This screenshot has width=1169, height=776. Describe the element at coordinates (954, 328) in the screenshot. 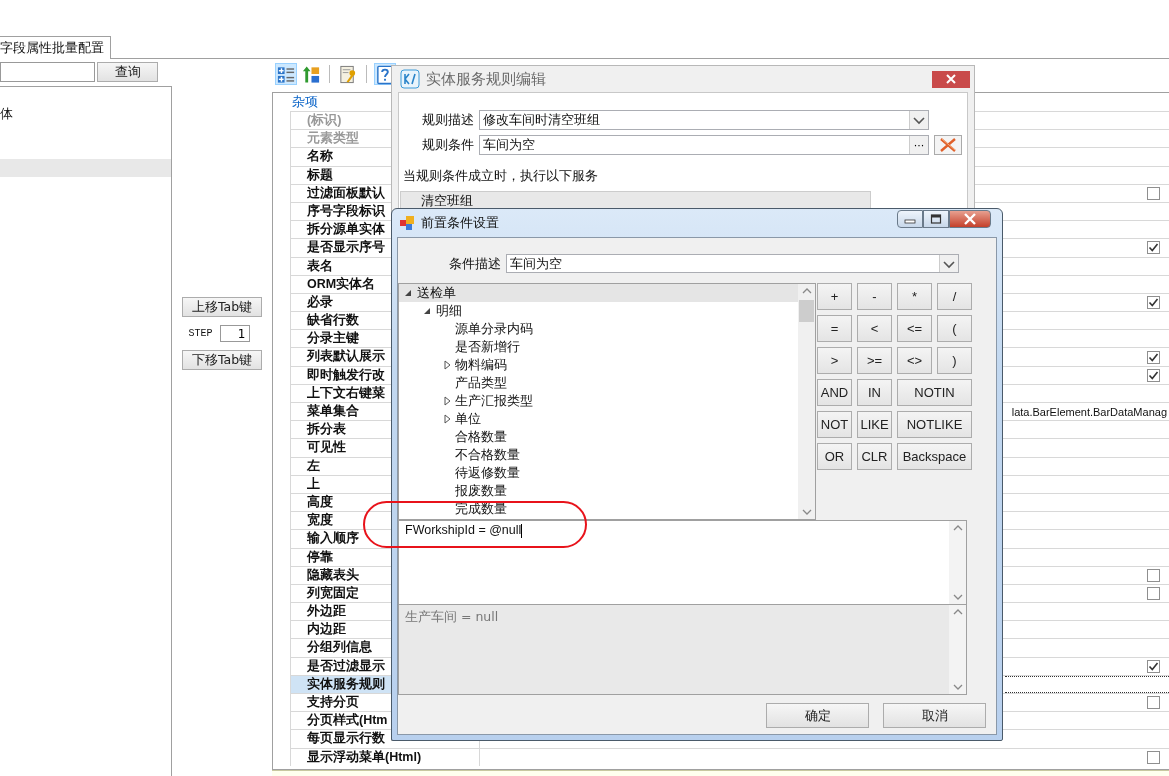

I see `operator-button: (` at that location.